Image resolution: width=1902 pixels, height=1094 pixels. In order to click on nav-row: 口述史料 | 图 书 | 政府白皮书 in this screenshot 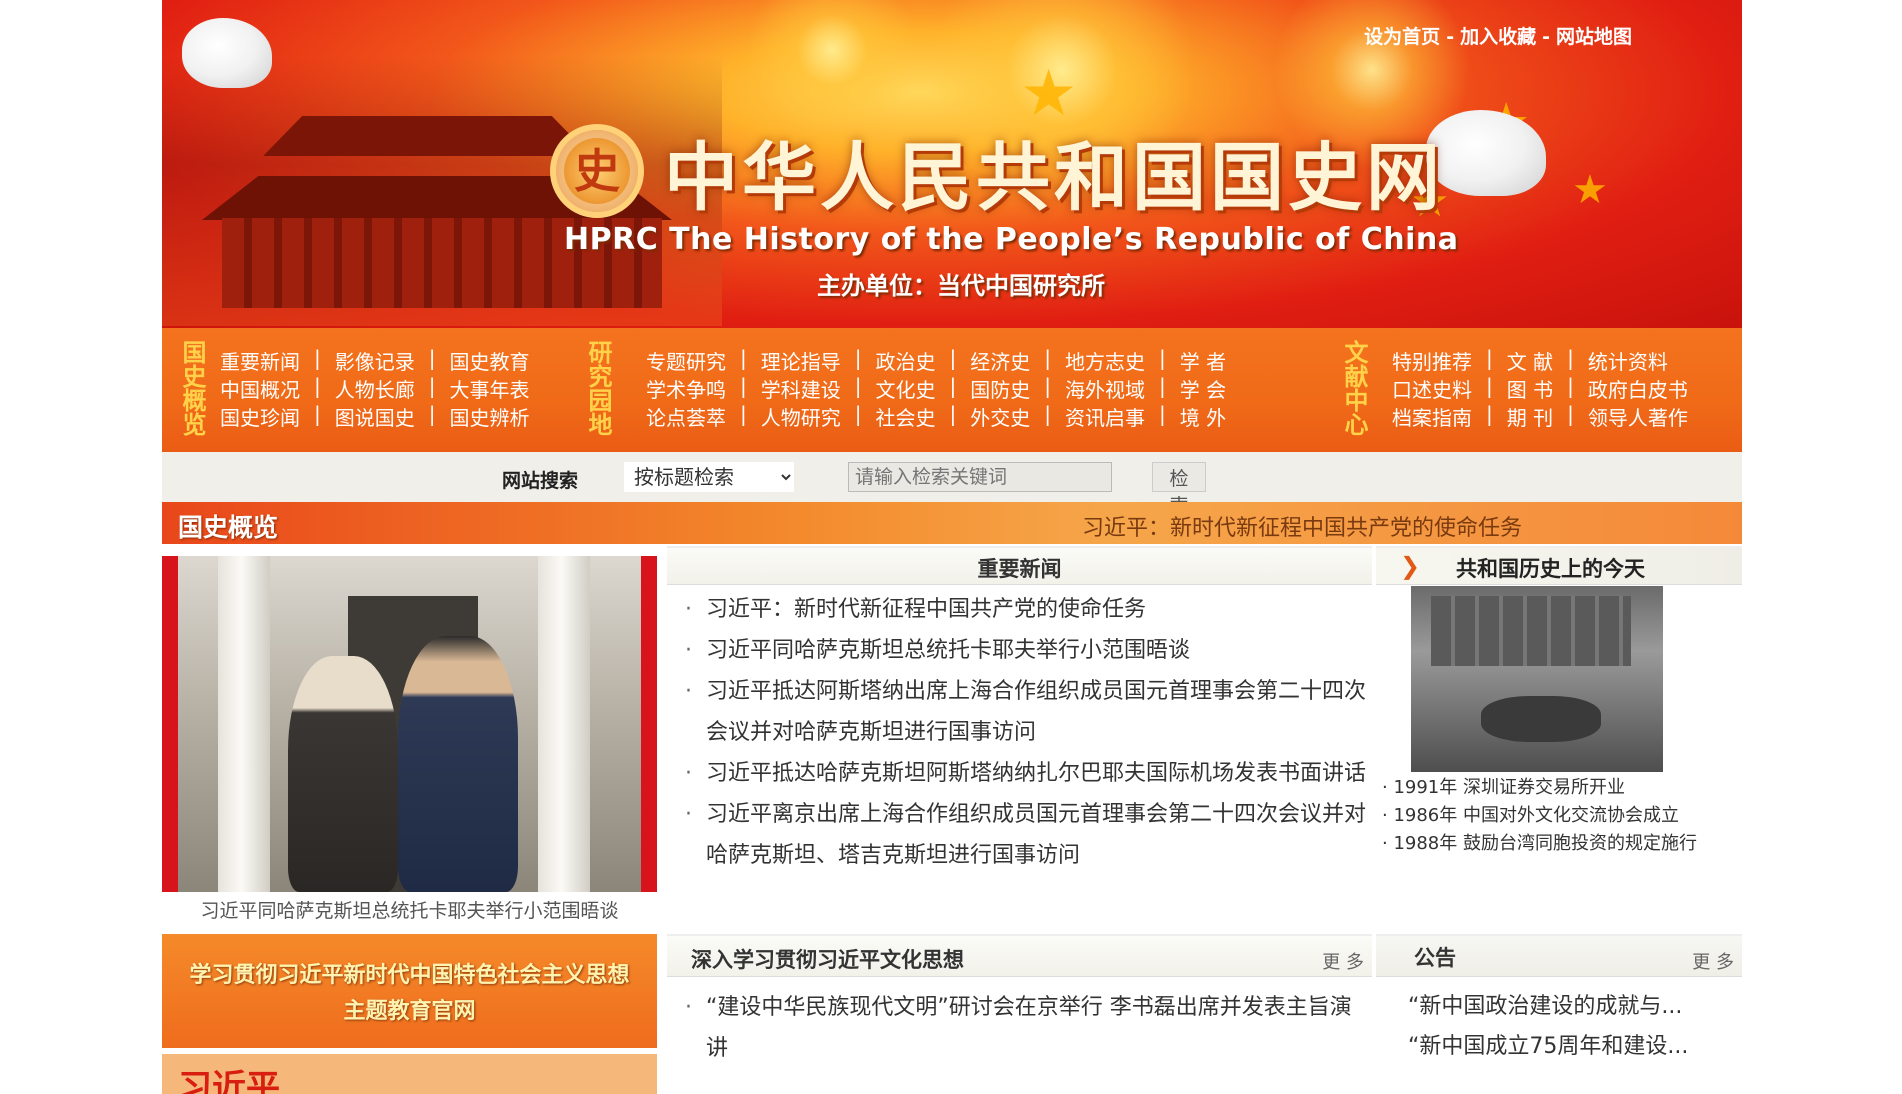, I will do `click(1540, 388)`.